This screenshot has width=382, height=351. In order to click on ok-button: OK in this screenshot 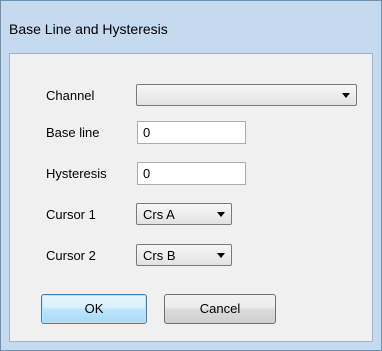, I will do `click(94, 309)`.